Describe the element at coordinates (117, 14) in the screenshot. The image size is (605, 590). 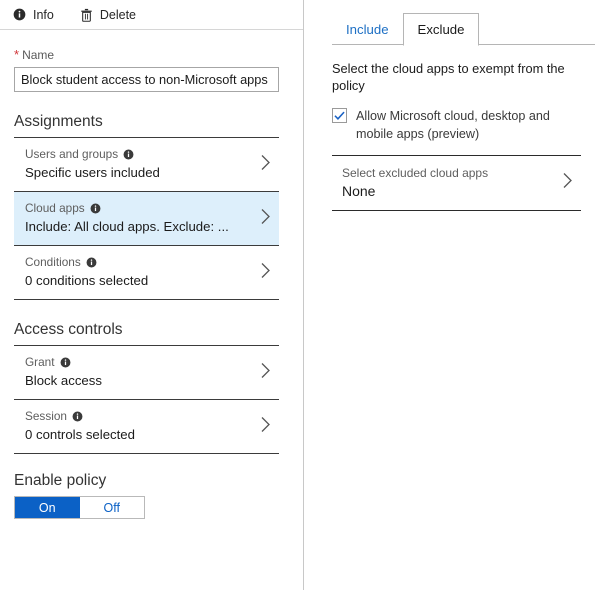
I see `delete-button-label: Delete` at that location.